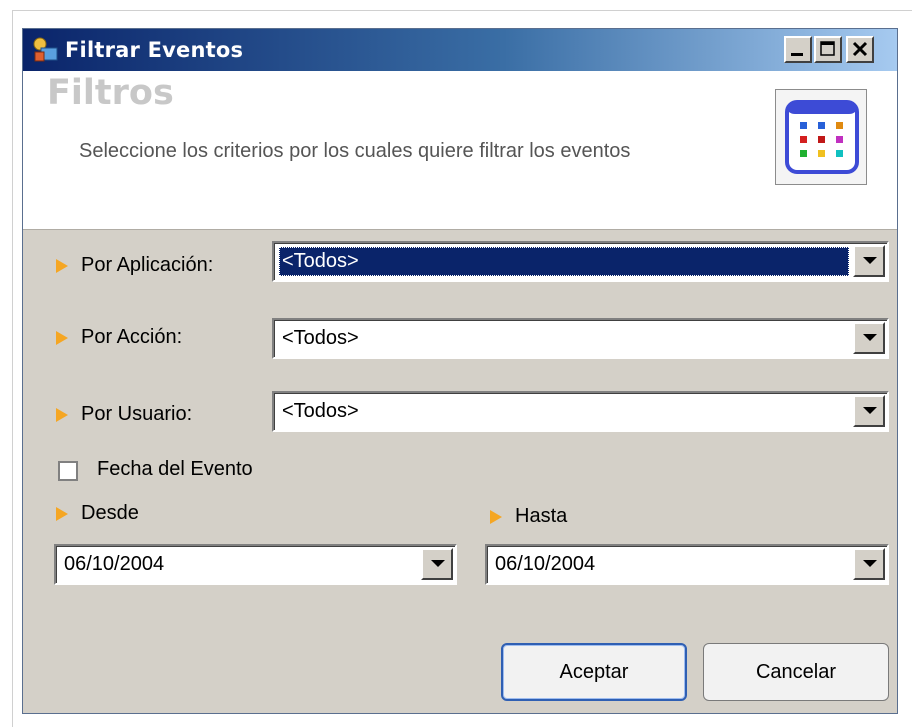 The image size is (912, 727). I want to click on app-filter-select: <Todos>, so click(580, 261).